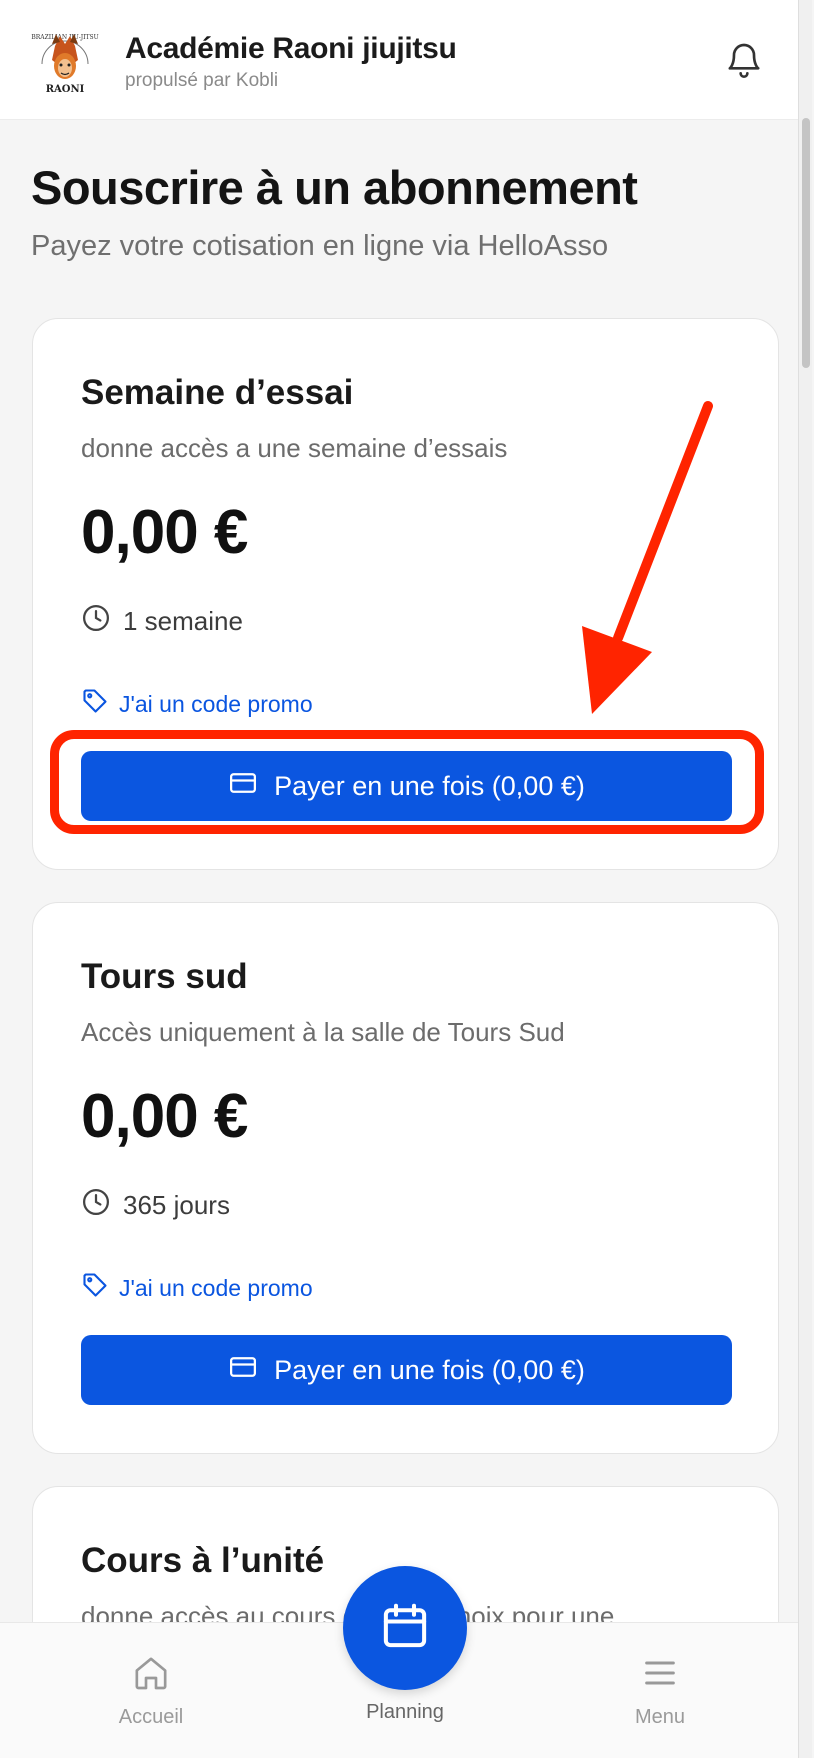  I want to click on nav-label-menu: Menu, so click(660, 1717).